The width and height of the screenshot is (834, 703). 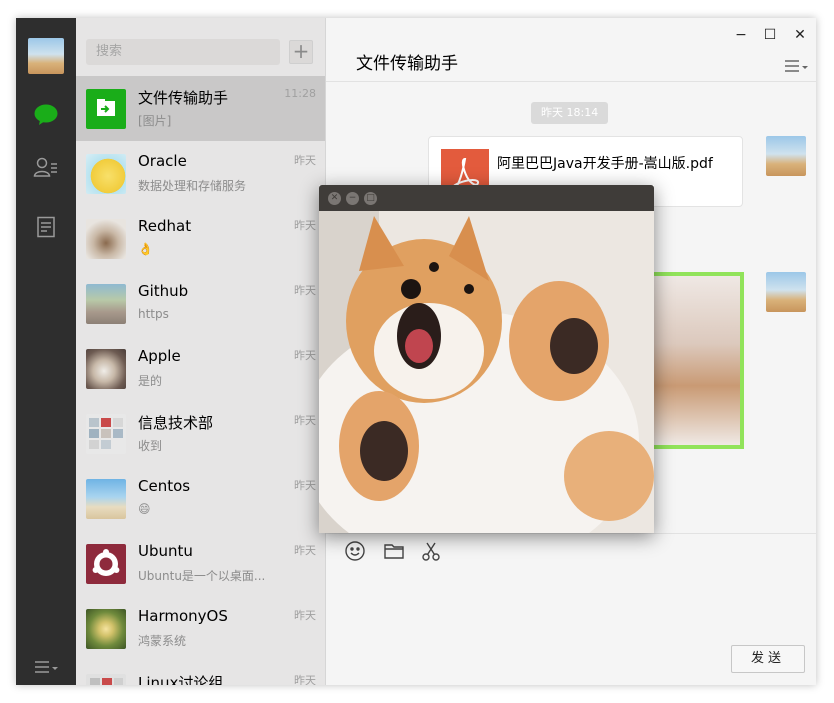 What do you see at coordinates (46, 167) in the screenshot?
I see `contacts-icon` at bounding box center [46, 167].